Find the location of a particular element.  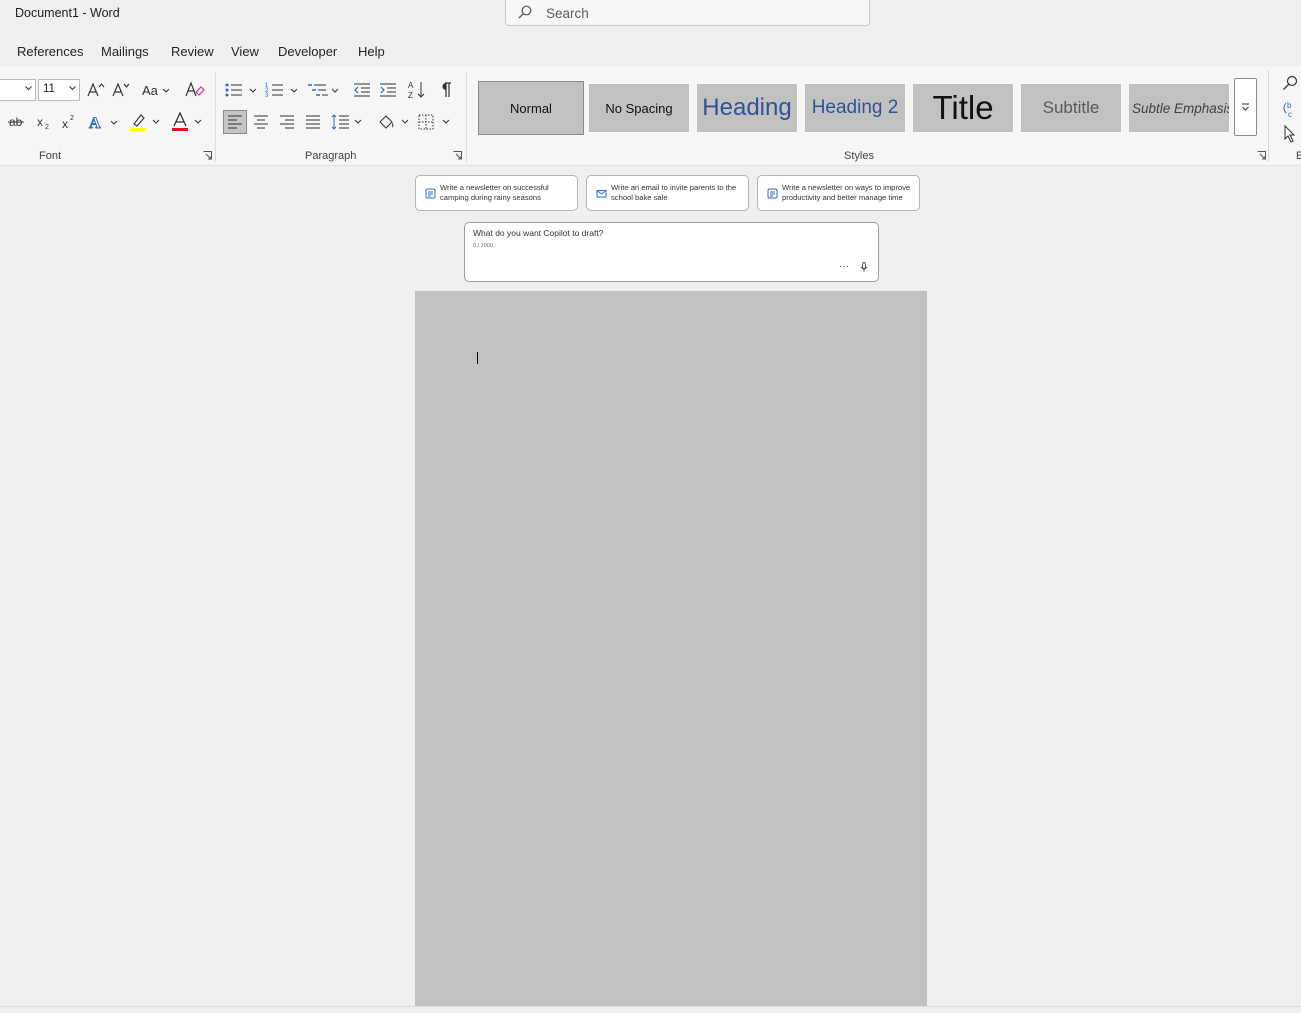

justify-icon is located at coordinates (313, 122).